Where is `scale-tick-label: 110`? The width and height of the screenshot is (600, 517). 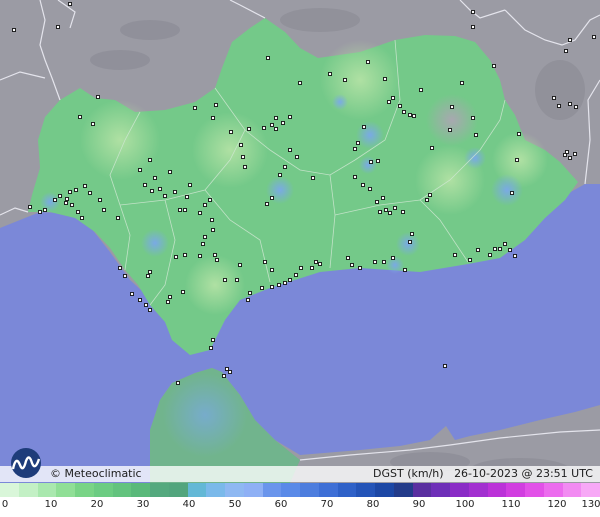 scale-tick-label: 110 is located at coordinates (511, 504).